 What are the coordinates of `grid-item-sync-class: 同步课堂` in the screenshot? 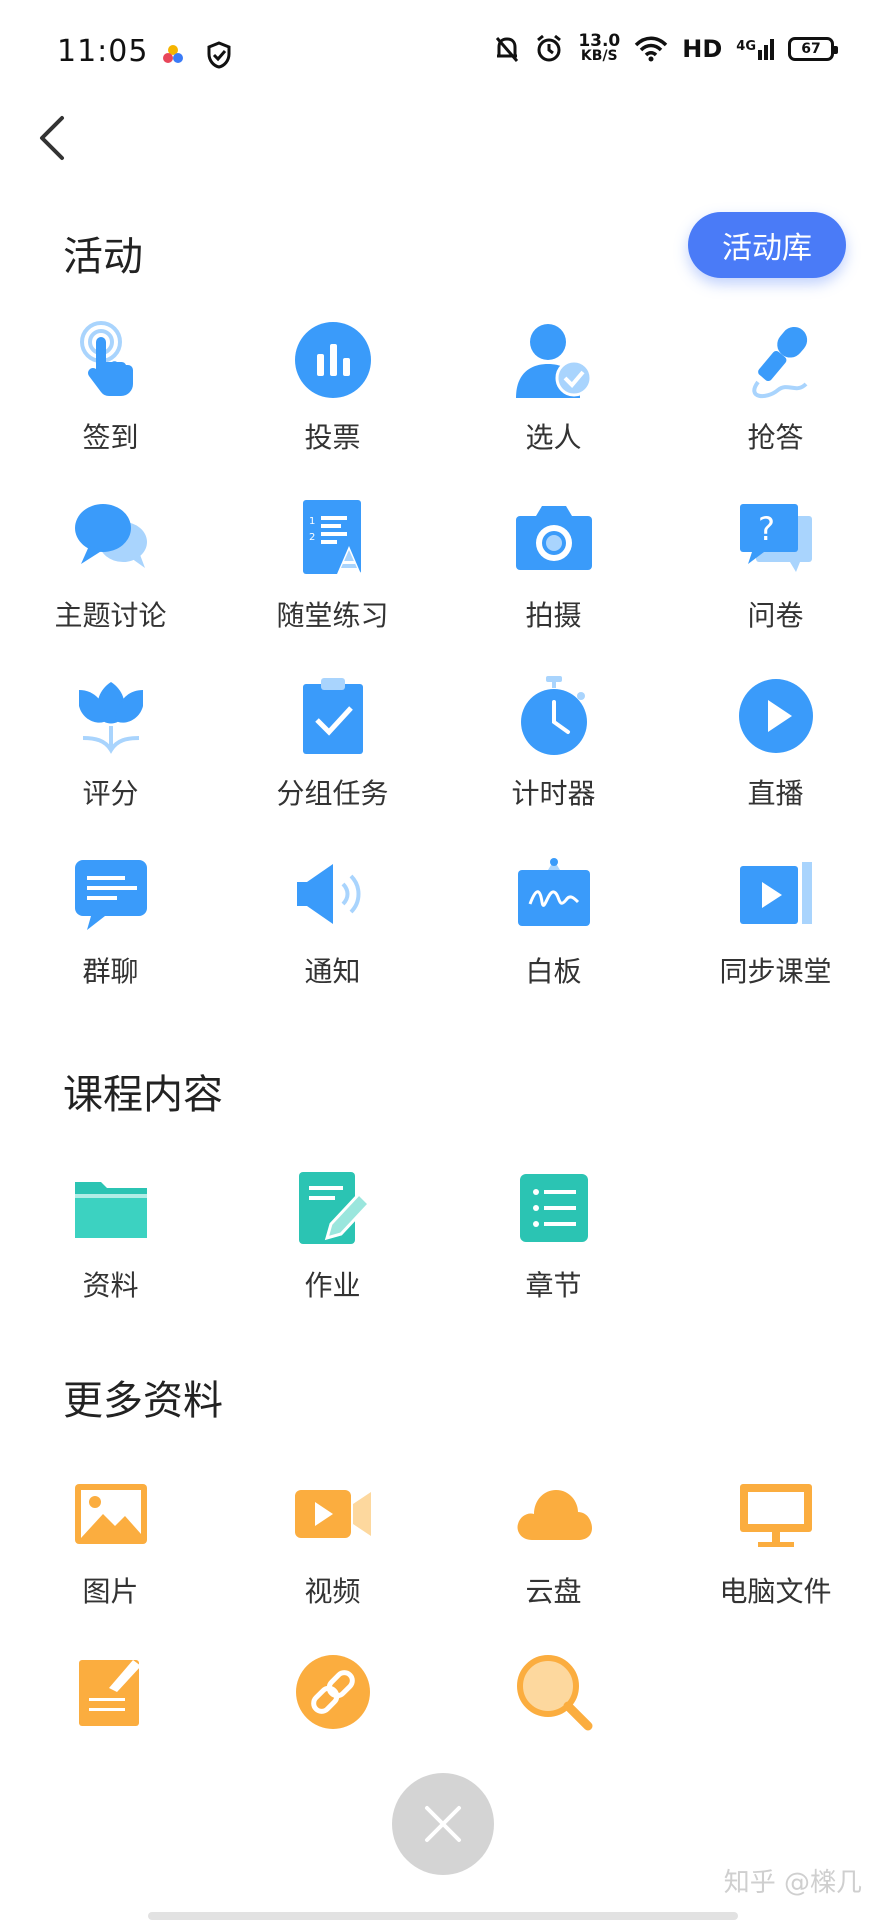 It's located at (775, 922).